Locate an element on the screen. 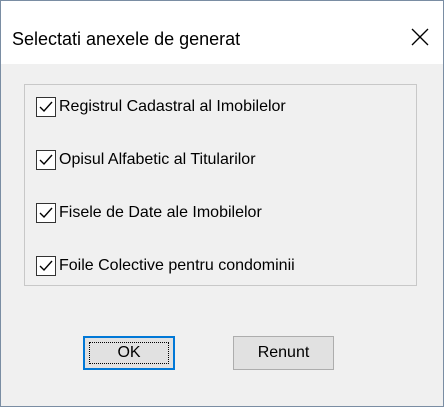  ok-button-label: OK is located at coordinates (129, 352).